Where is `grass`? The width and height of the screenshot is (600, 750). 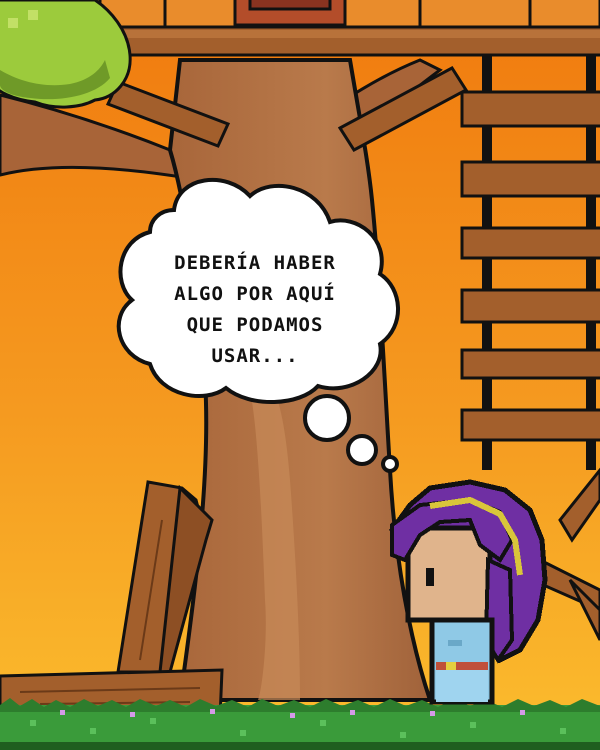
grass is located at coordinates (300, 724).